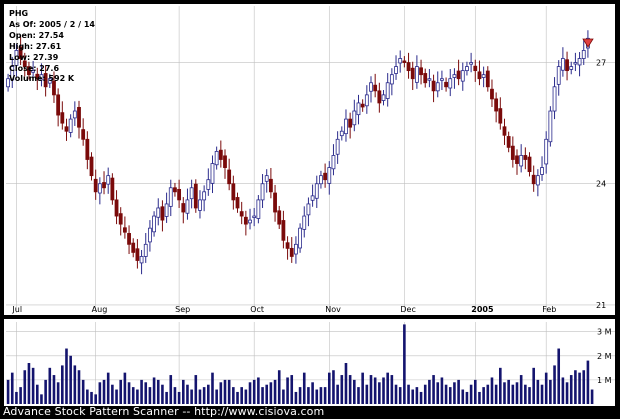 This screenshot has height=419, width=620. What do you see at coordinates (182, 309) in the screenshot?
I see `x-tick-label: Sep` at bounding box center [182, 309].